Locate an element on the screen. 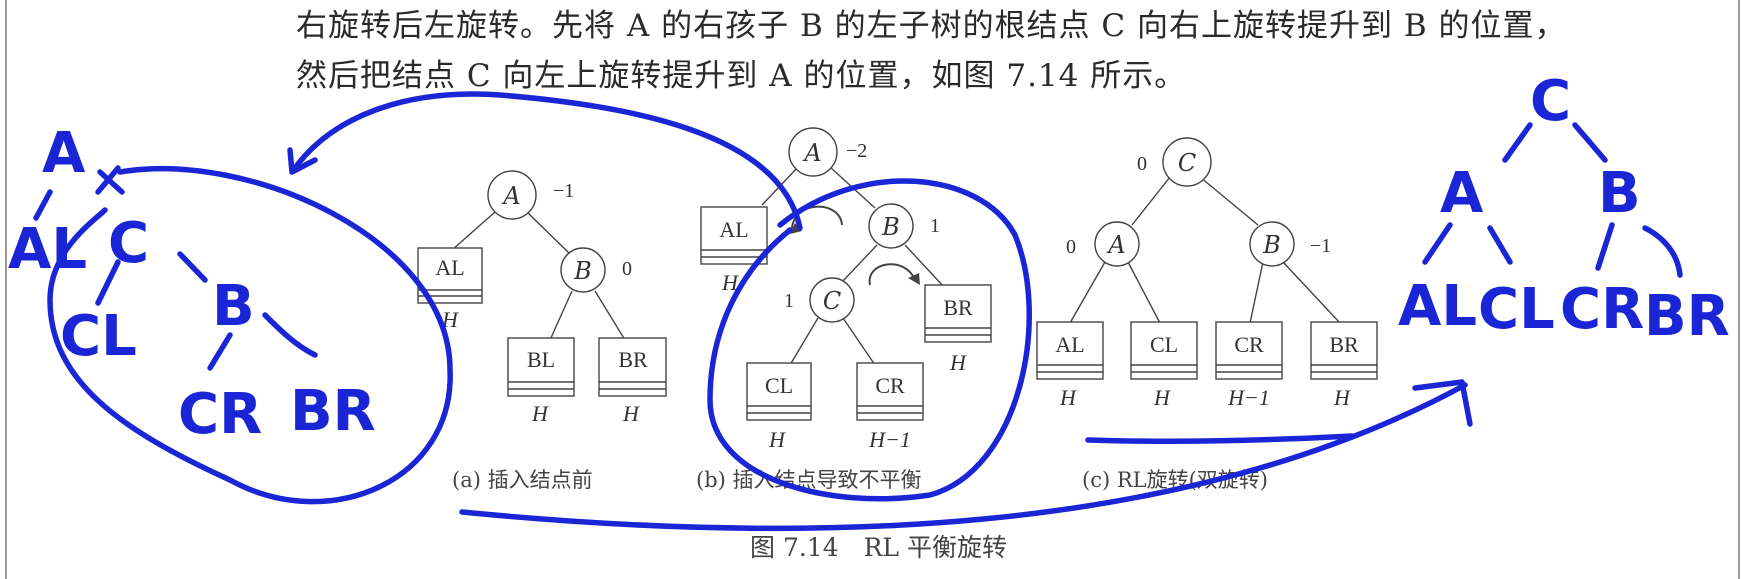 Image resolution: width=1742 pixels, height=579 pixels. node-label-b-B: B is located at coordinates (890, 227).